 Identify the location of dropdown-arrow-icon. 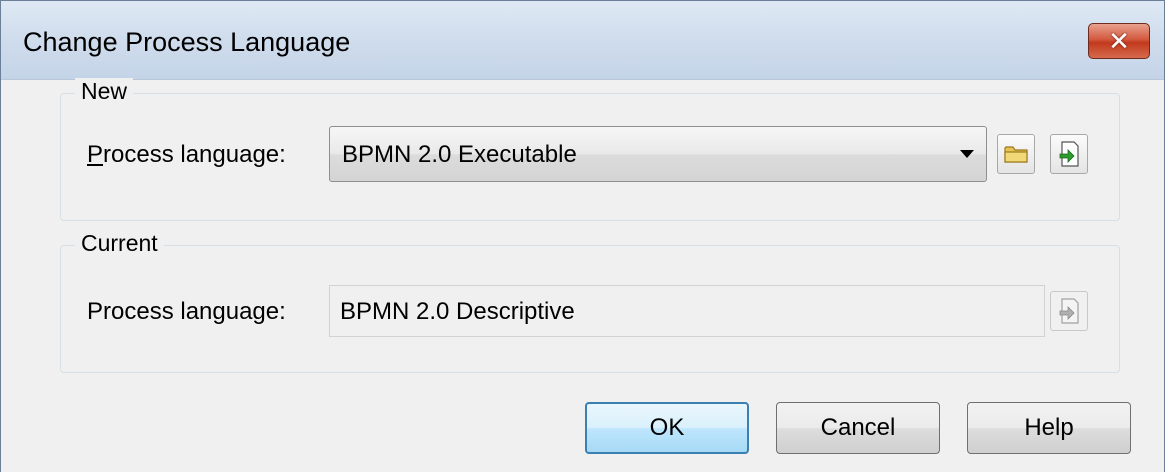
(967, 154).